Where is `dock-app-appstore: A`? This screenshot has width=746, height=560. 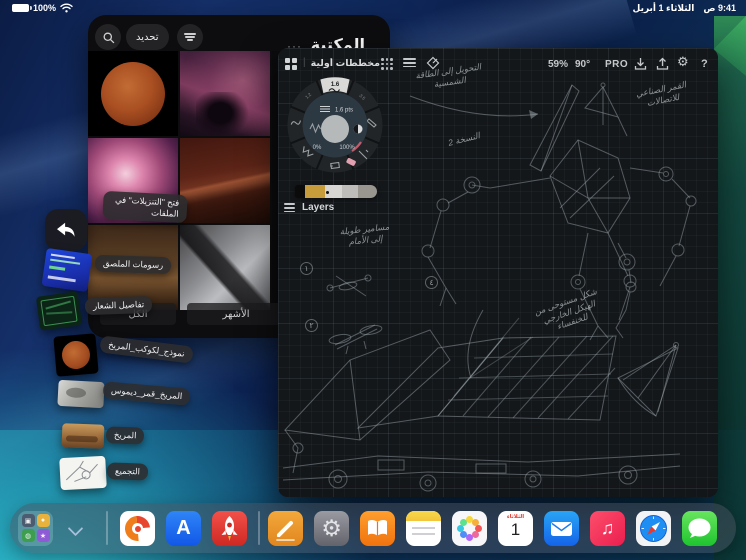 dock-app-appstore: A is located at coordinates (183, 528).